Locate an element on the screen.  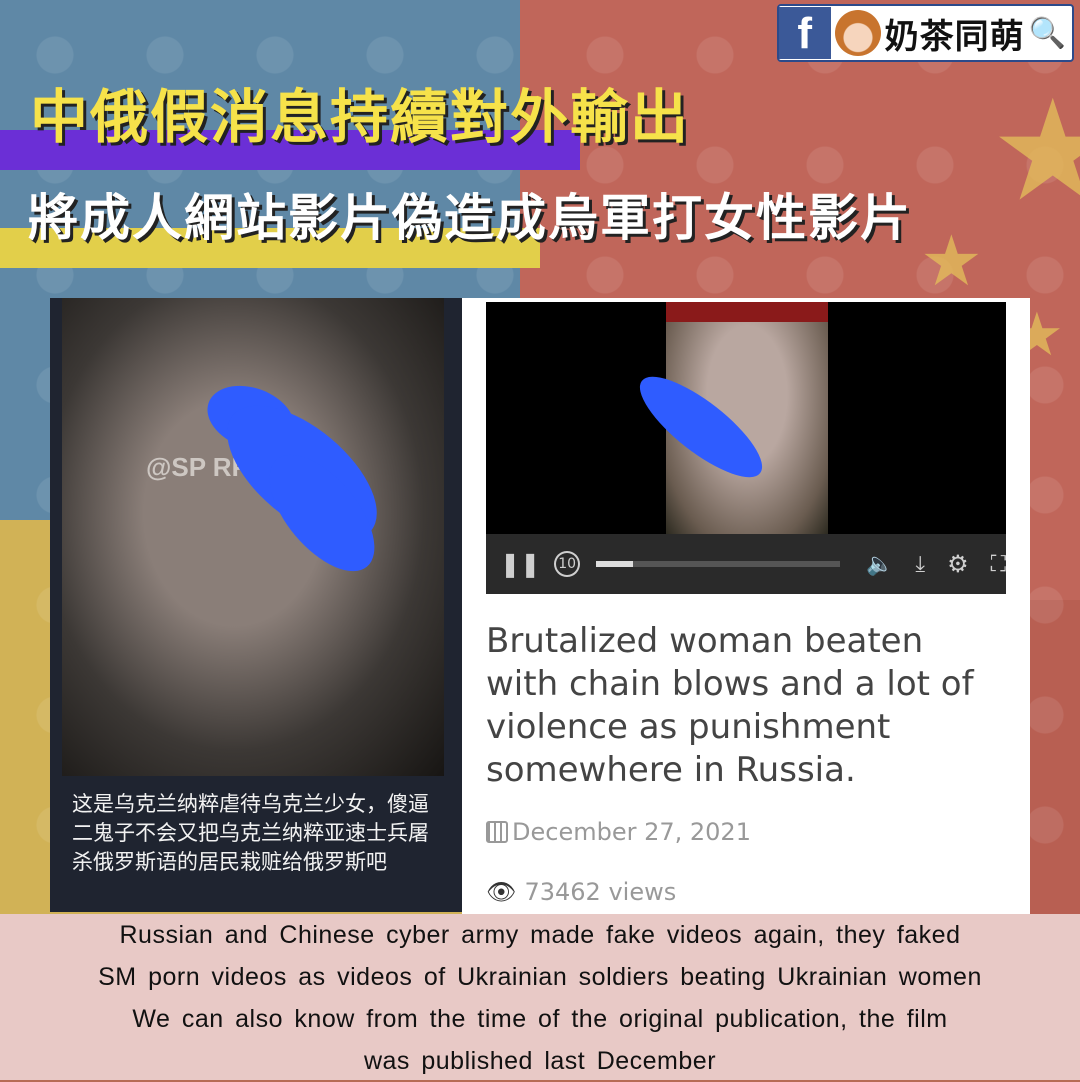
player-controls: ❚❚ 10 🔈 ⤓ ⚙ ⛶ is located at coordinates (746, 564).